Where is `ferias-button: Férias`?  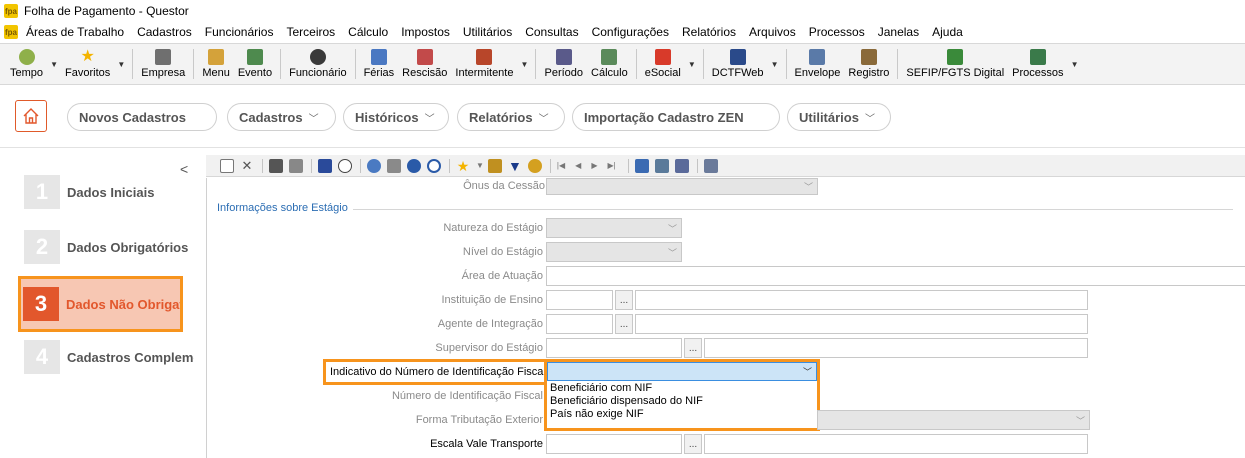 ferias-button: Férias is located at coordinates (379, 64).